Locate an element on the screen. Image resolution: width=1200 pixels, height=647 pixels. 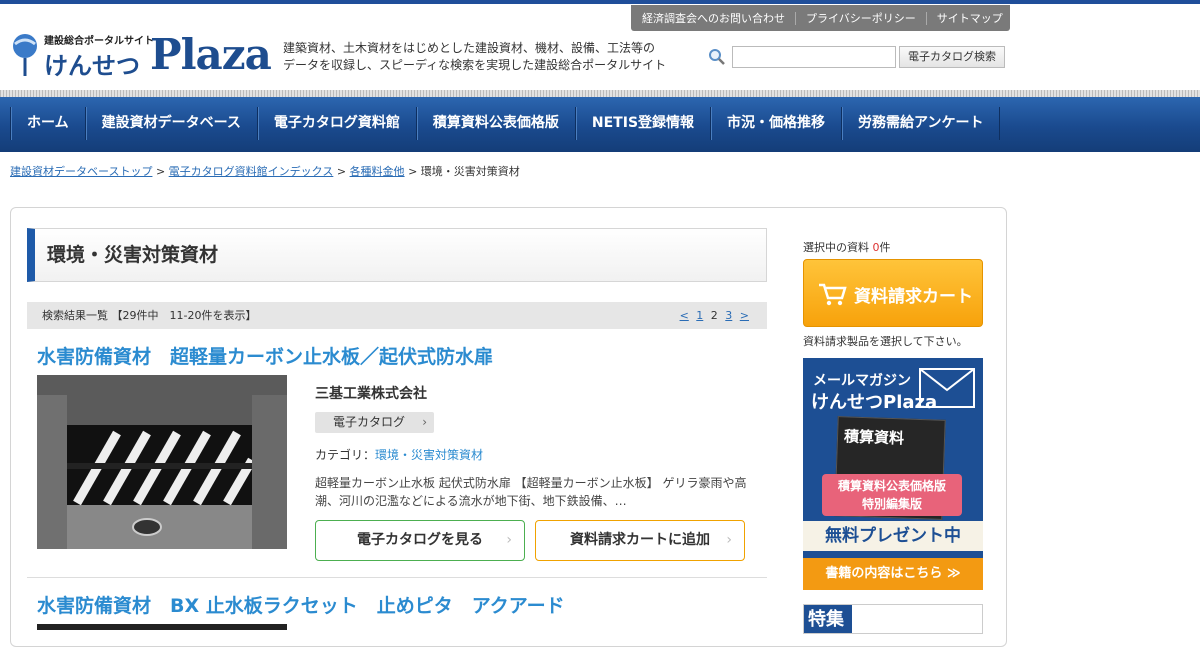
cart-label: 資料請求カート is located at coordinates (913, 297).